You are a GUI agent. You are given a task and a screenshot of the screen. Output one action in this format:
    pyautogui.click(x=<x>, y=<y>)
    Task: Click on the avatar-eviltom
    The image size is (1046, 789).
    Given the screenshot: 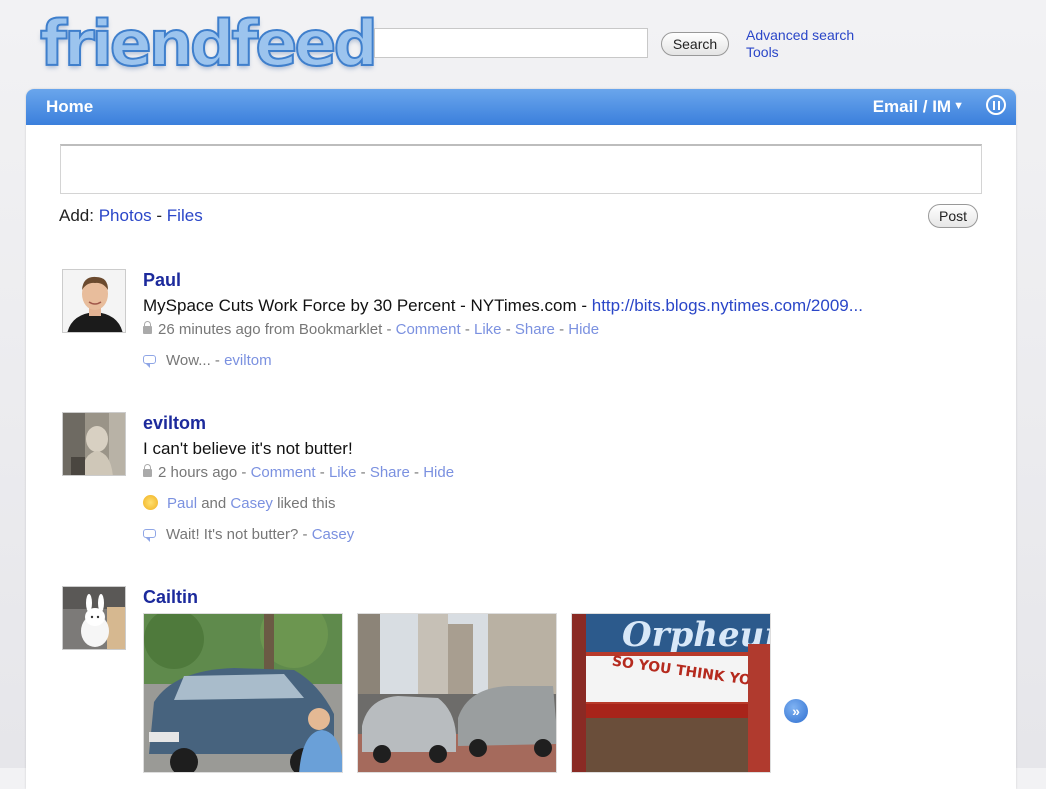 What is the action you would take?
    pyautogui.click(x=94, y=444)
    